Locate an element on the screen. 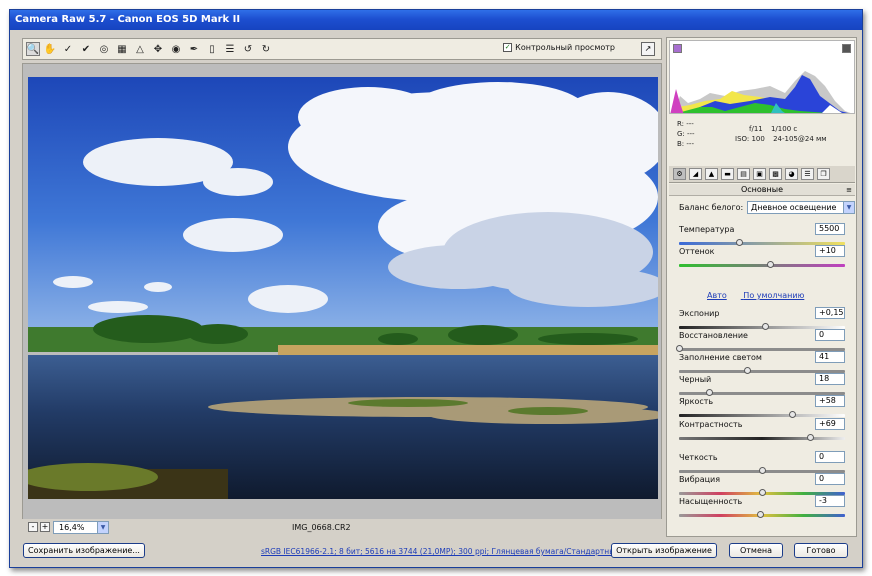 Image resolution: width=872 pixels, height=576 pixels. slider-label: Черный is located at coordinates (695, 379).